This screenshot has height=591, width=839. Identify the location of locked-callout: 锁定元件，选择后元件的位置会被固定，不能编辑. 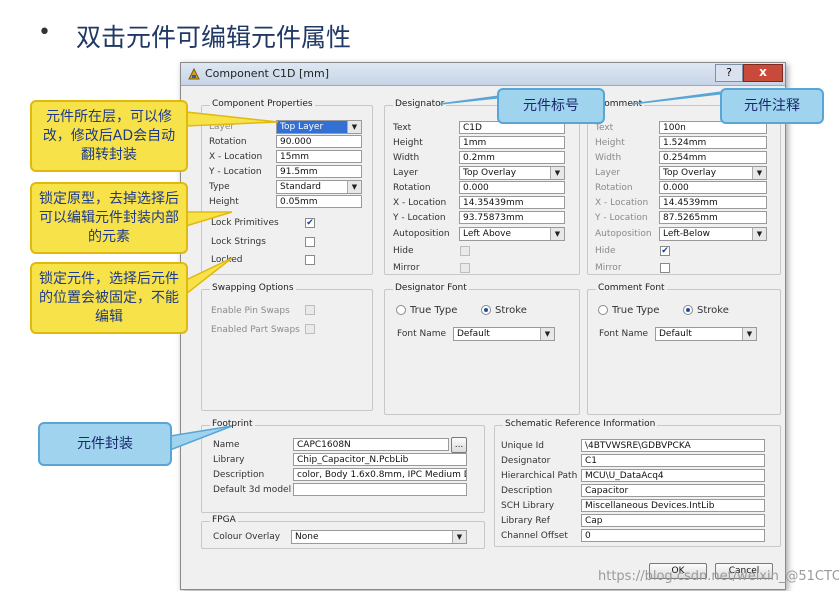
(109, 298).